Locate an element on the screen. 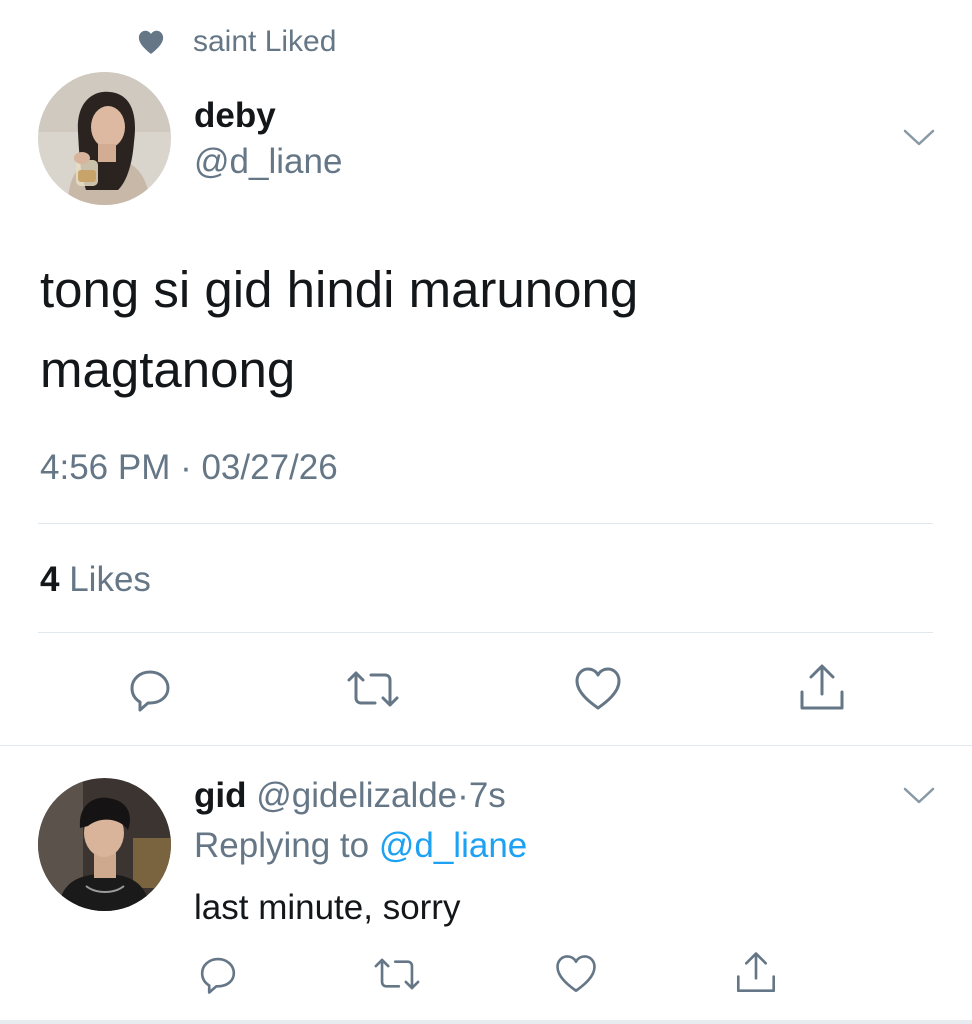 Image resolution: width=972 pixels, height=1024 pixels. replying-to-mention: @d_liane is located at coordinates (453, 845).